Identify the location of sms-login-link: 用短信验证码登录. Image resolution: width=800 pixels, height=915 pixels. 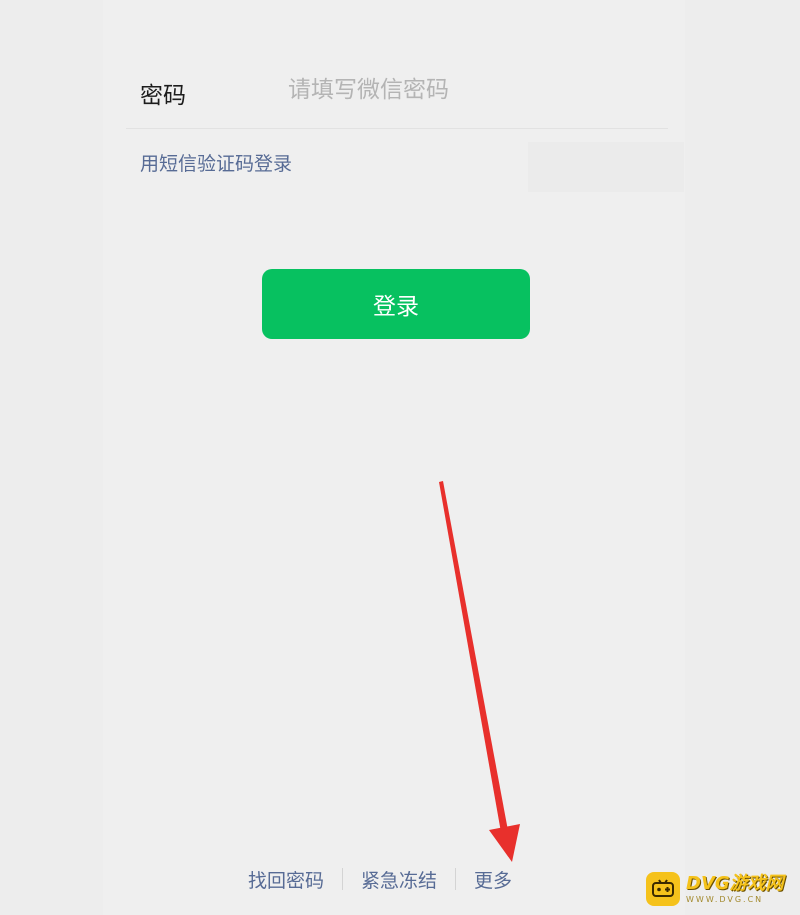
(216, 162).